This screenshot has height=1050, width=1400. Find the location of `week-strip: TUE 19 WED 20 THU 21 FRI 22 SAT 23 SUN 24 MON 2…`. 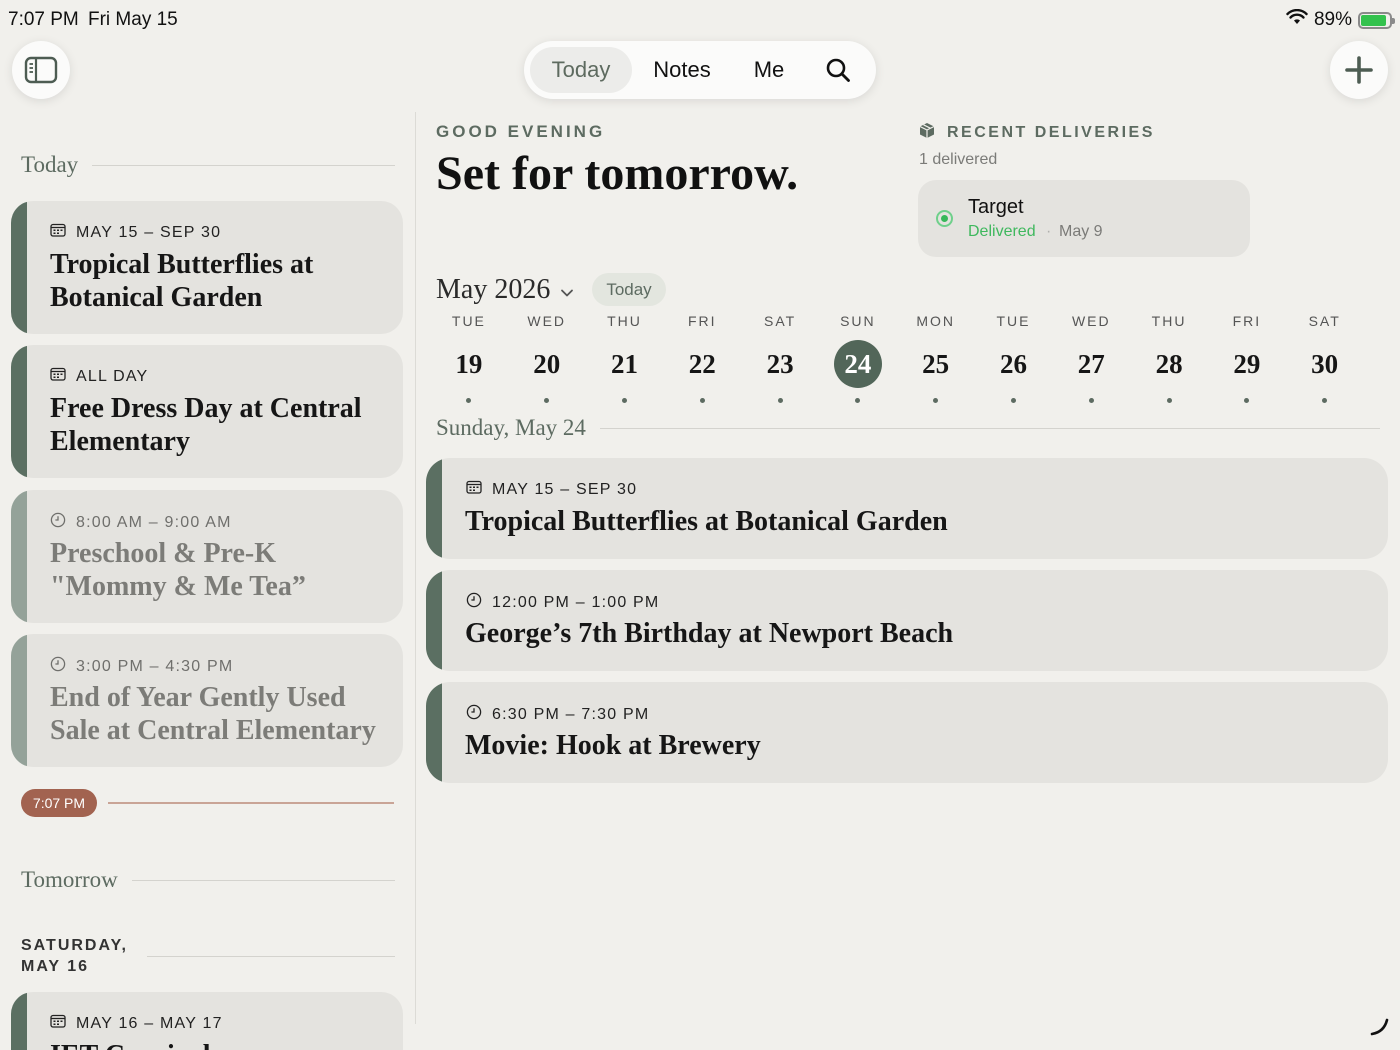

week-strip: TUE 19 WED 20 THU 21 FRI 22 SAT 23 SUN 24 MON 2… is located at coordinates (897, 358).